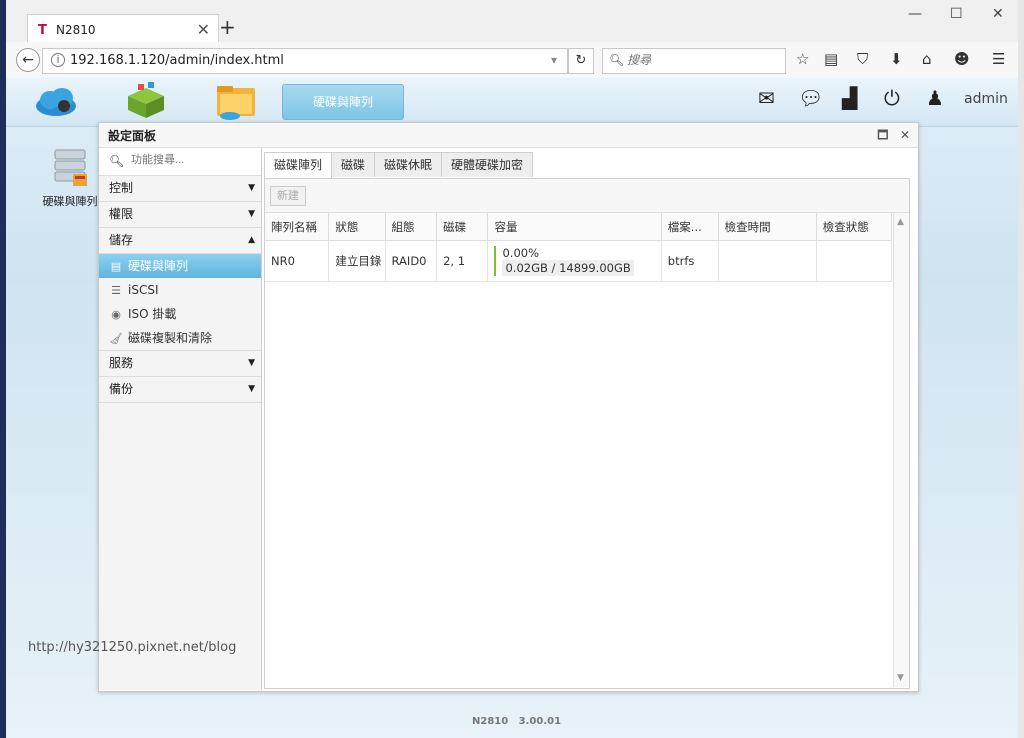 The image size is (1024, 738). I want to click on section-label: 儲存, so click(121, 240).